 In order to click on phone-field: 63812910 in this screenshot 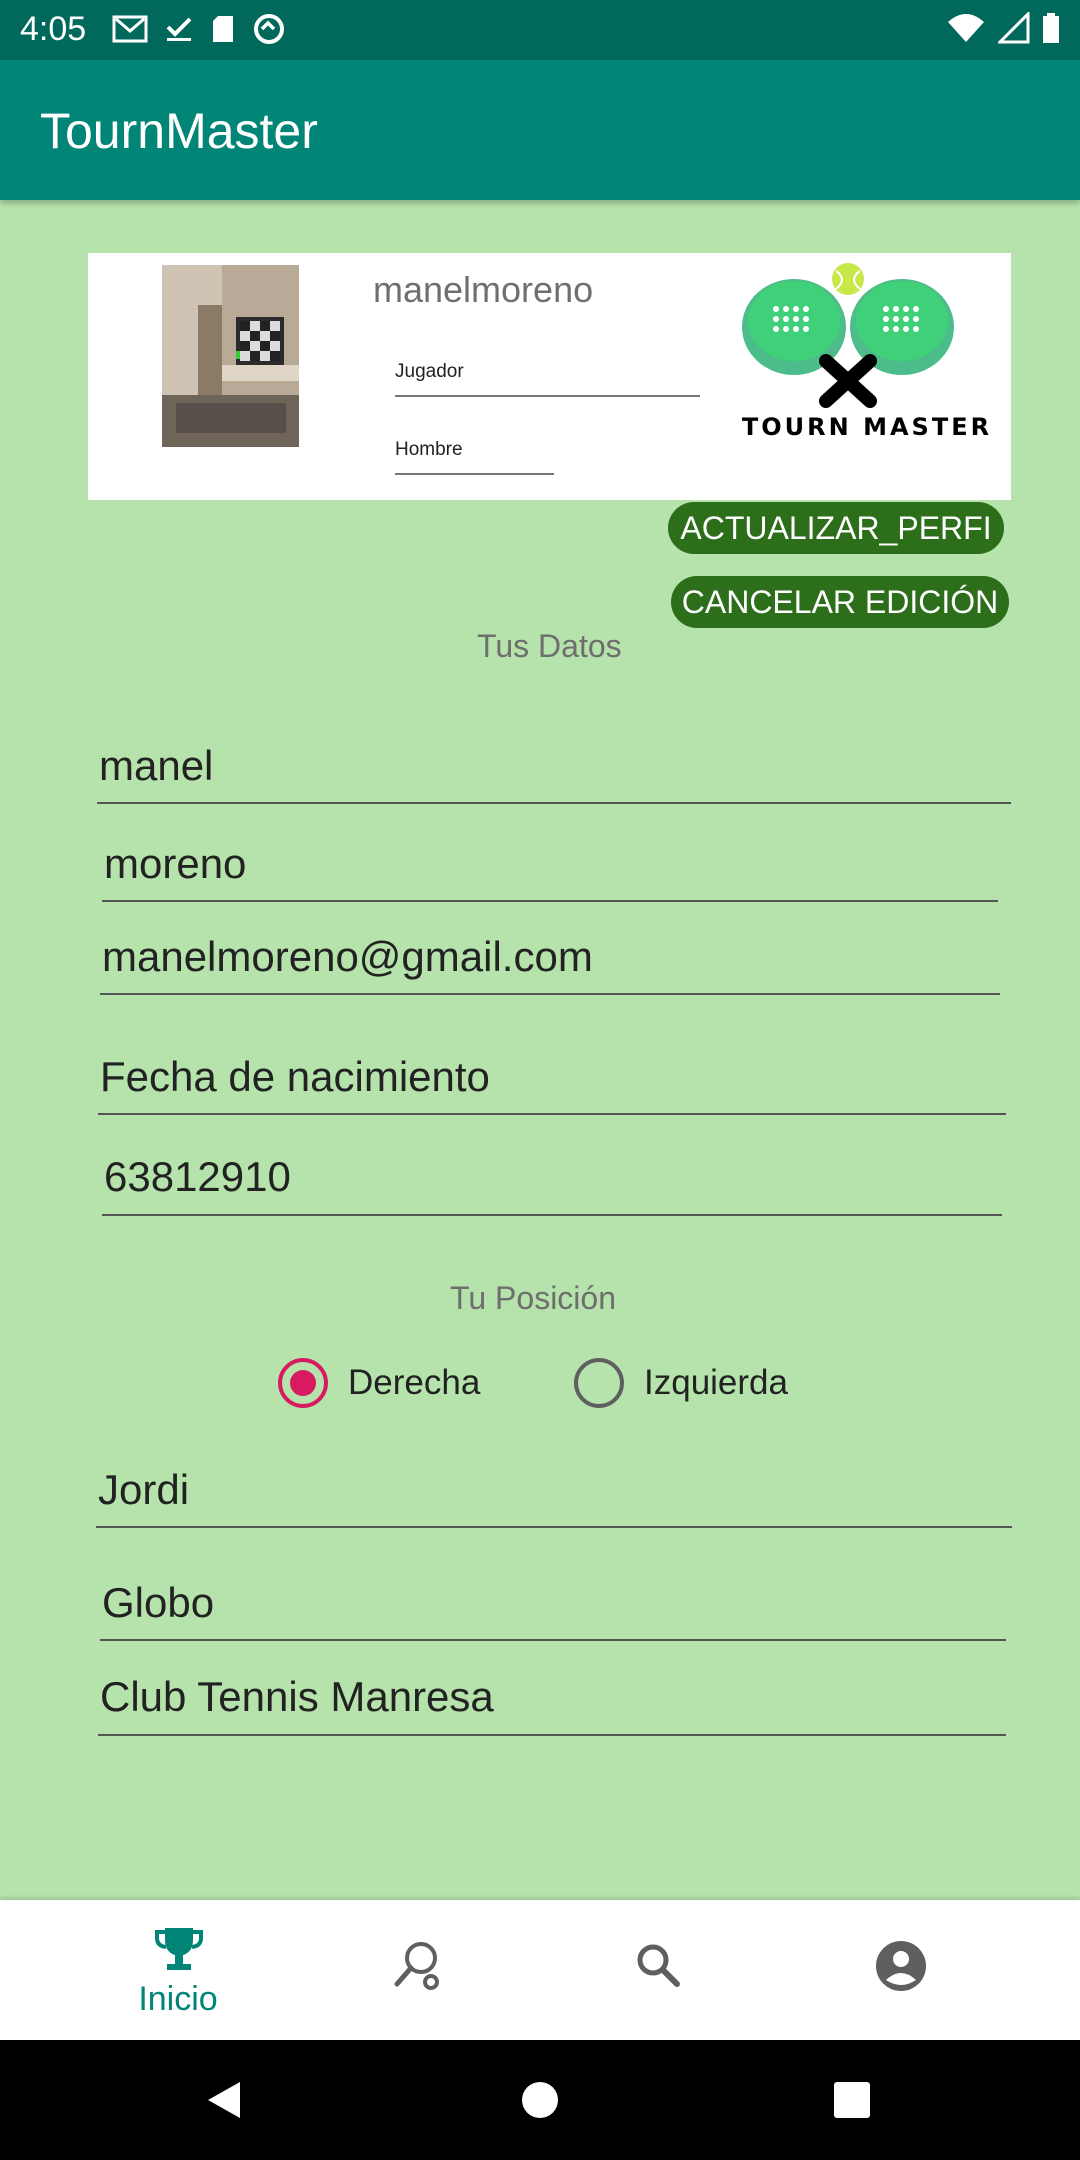, I will do `click(552, 1184)`.